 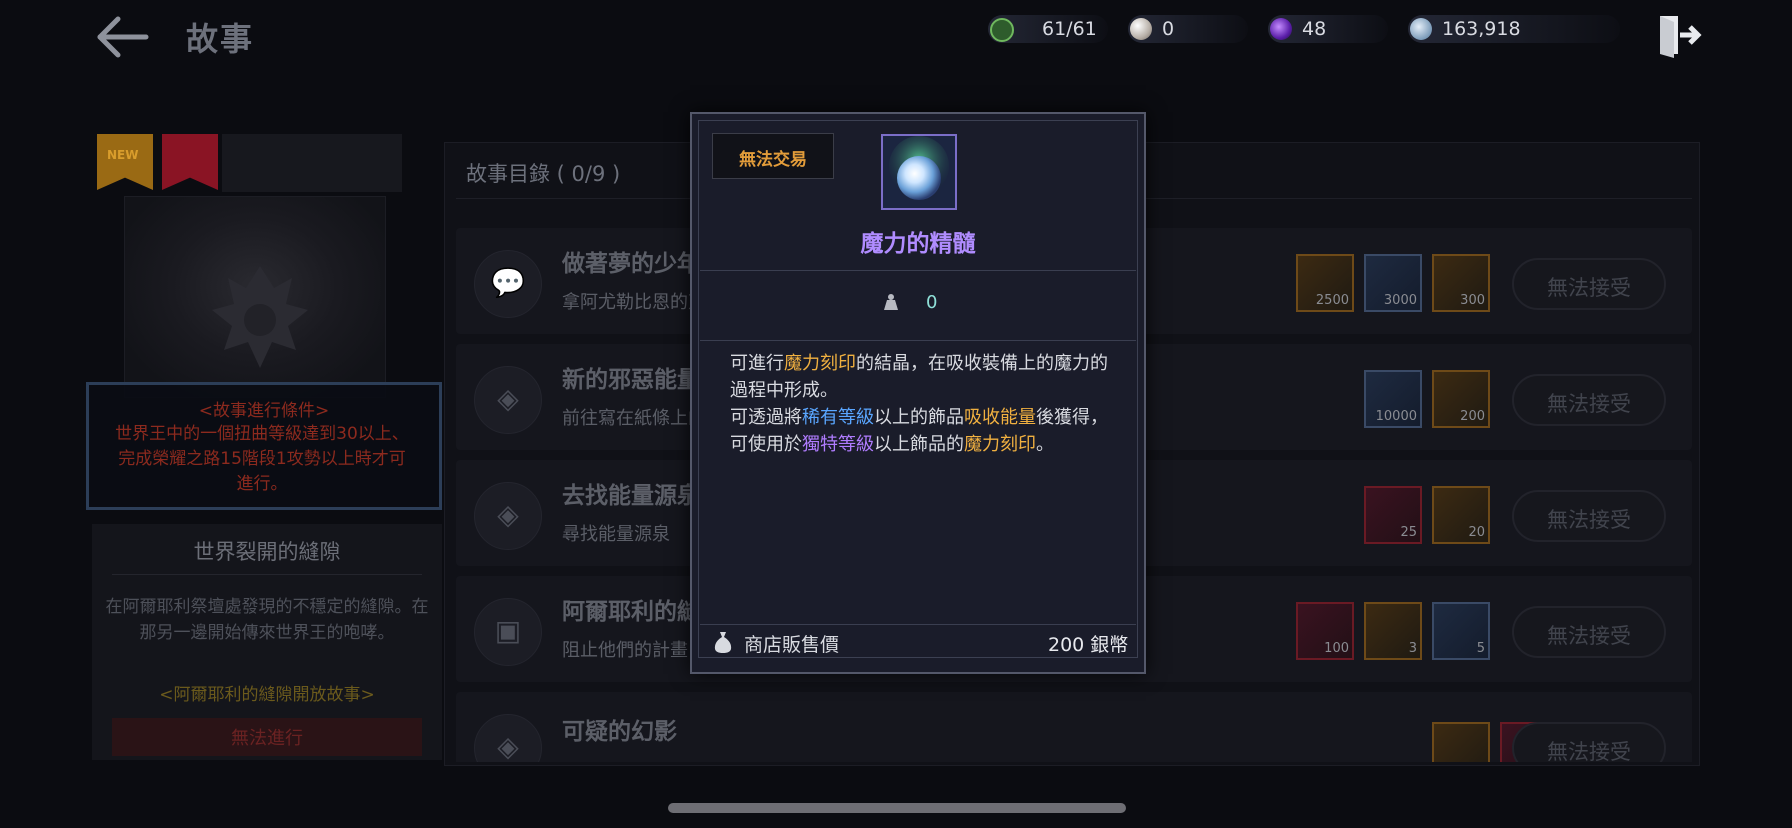 What do you see at coordinates (757, 363) in the screenshot?
I see `description-segment: 可進行` at bounding box center [757, 363].